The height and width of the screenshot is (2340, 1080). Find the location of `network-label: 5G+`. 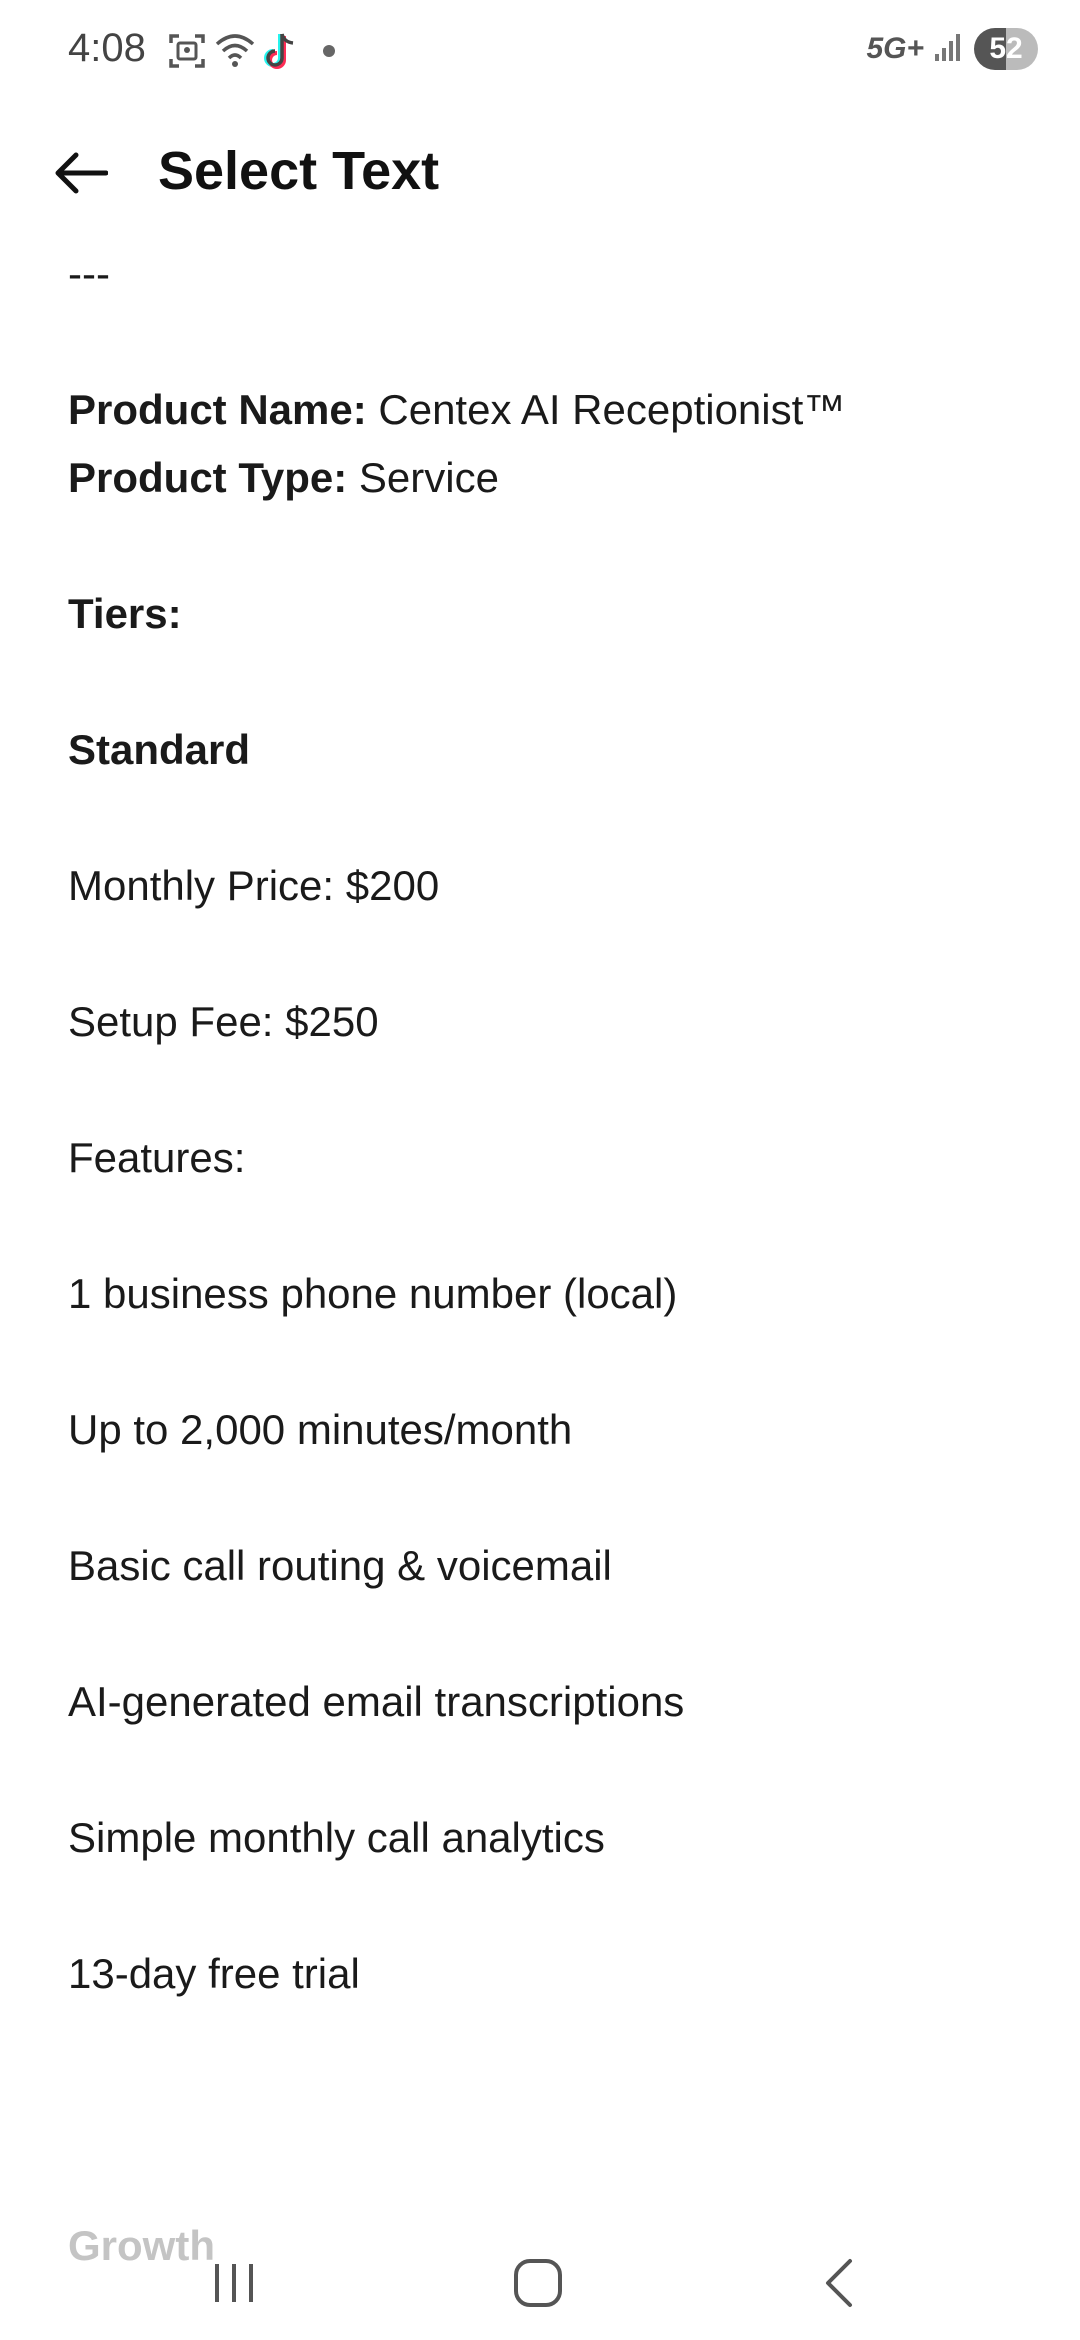

network-label: 5G+ is located at coordinates (895, 48).